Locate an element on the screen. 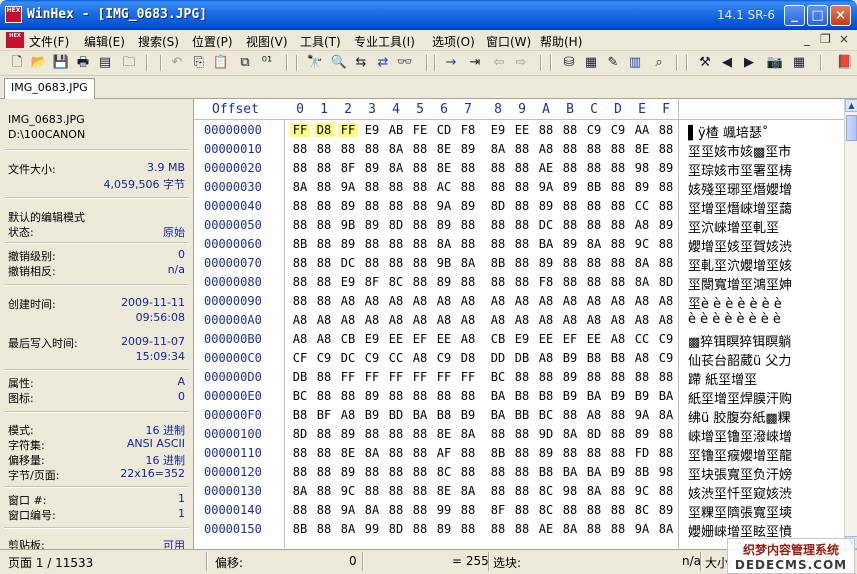  menu-edit: 编辑(E) is located at coordinates (104, 41).